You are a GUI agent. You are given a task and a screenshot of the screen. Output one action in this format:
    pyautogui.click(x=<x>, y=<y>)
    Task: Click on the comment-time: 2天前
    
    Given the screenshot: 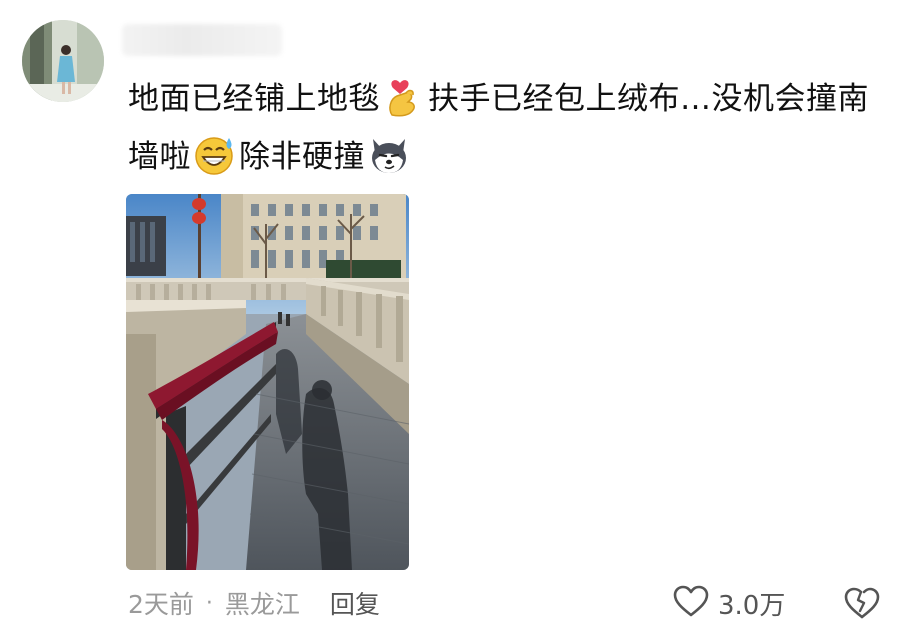 What is the action you would take?
    pyautogui.click(x=161, y=604)
    